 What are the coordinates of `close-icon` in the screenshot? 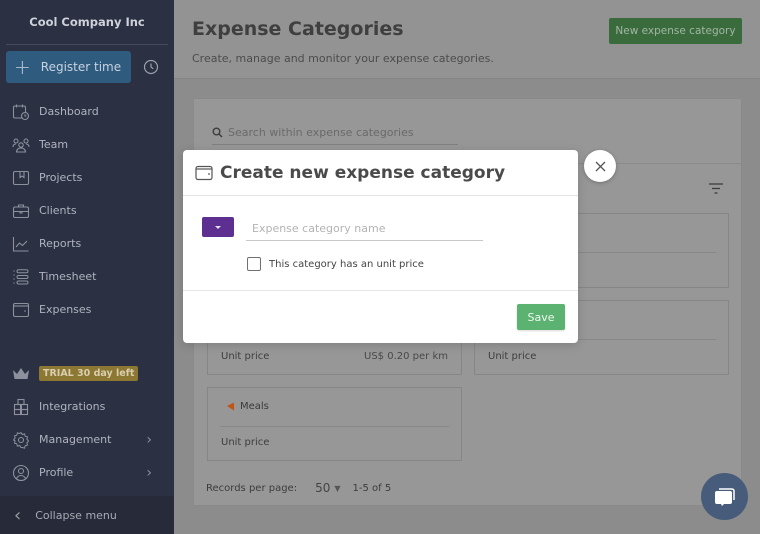 It's located at (600, 166).